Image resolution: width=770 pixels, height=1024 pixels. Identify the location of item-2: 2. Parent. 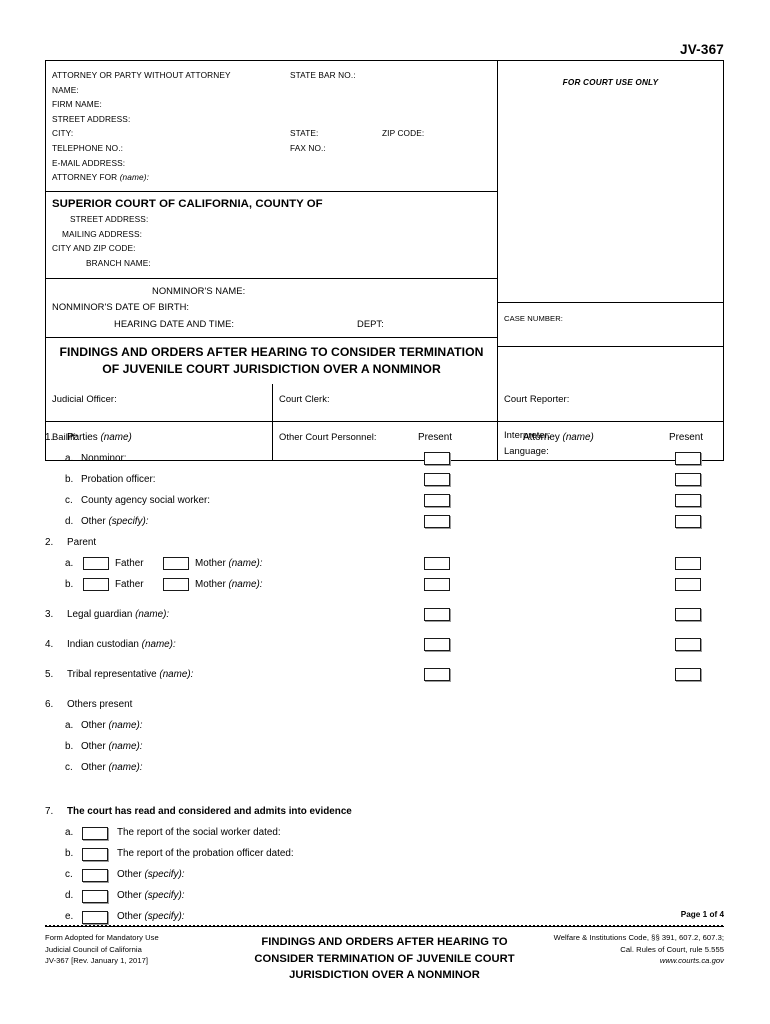
(384, 545).